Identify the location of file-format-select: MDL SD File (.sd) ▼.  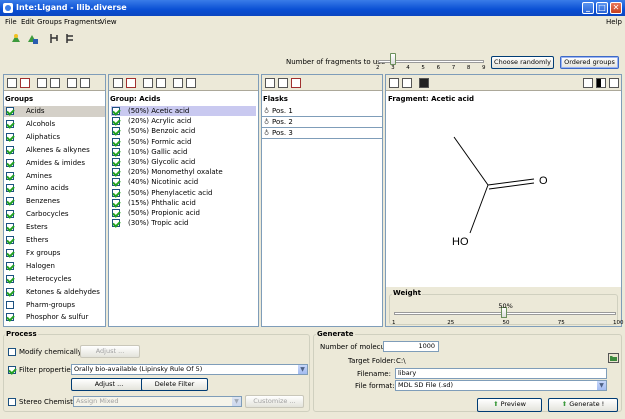
(501, 385).